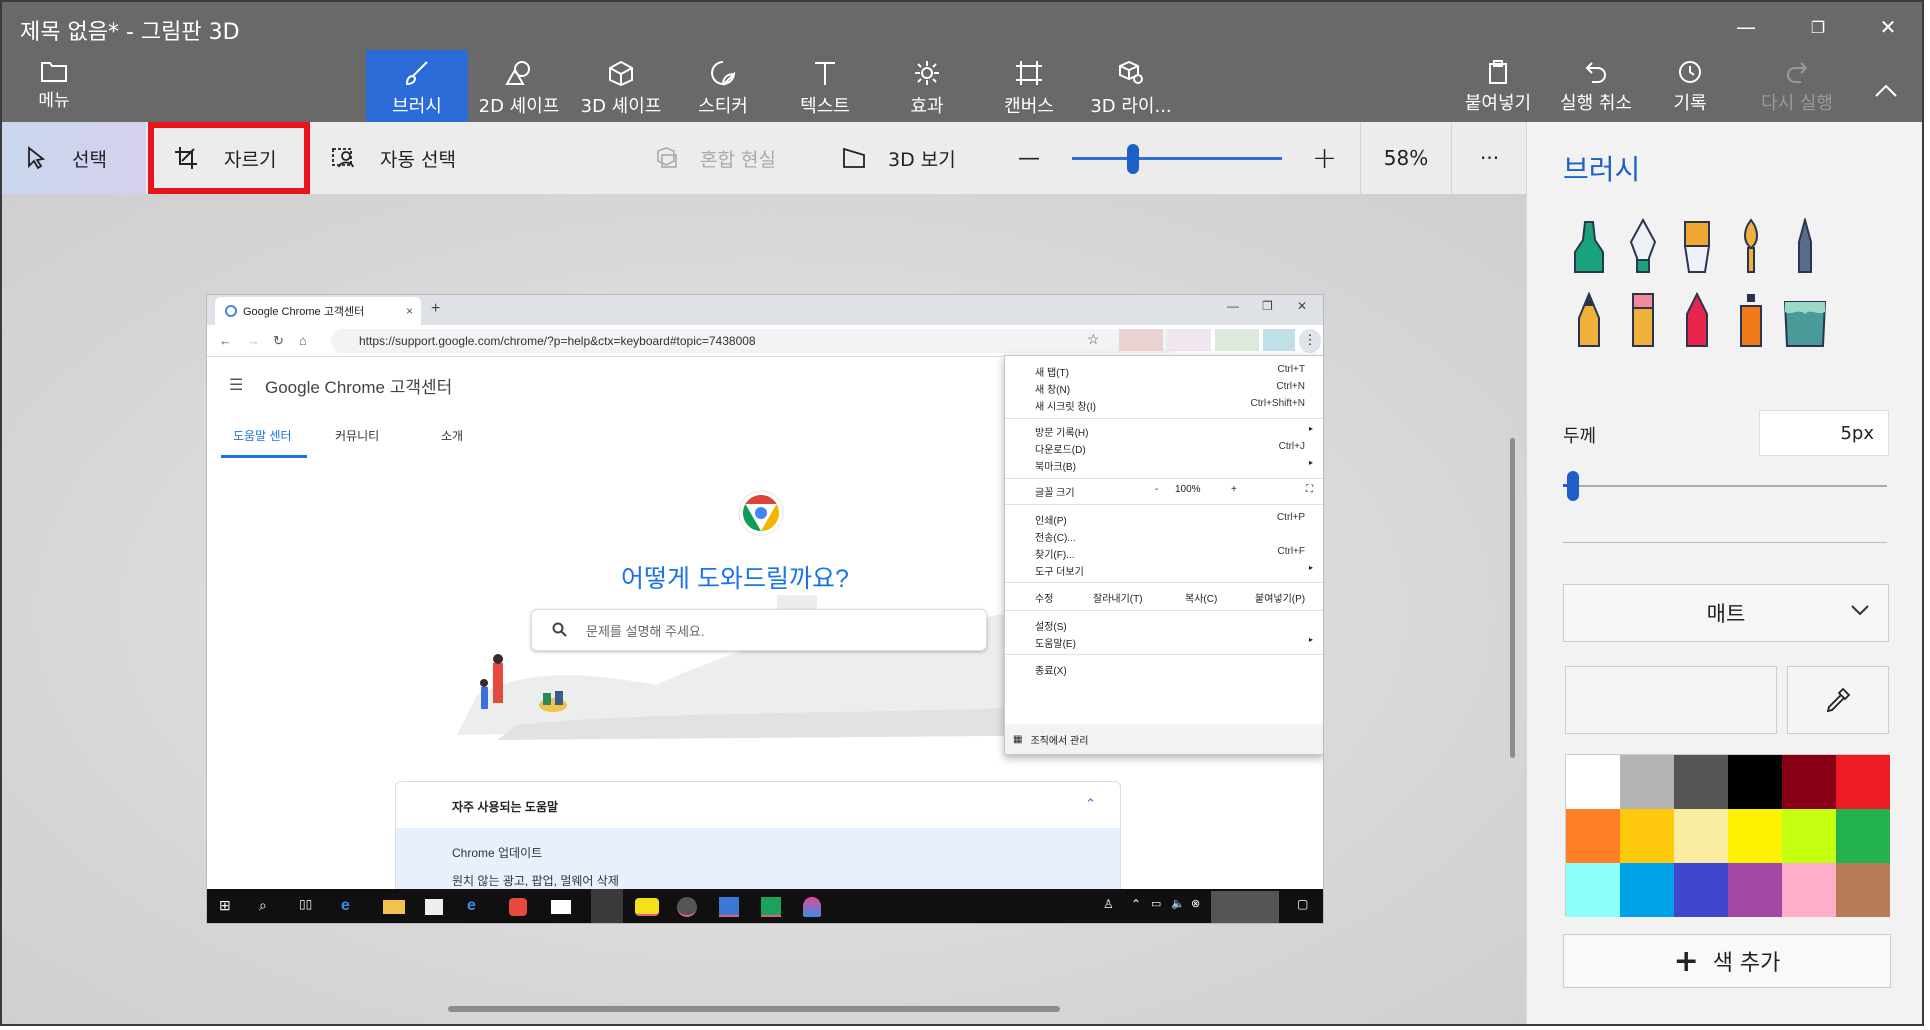 Image resolution: width=1930 pixels, height=1030 pixels. I want to click on undo-button: 실행 취소, so click(1596, 90).